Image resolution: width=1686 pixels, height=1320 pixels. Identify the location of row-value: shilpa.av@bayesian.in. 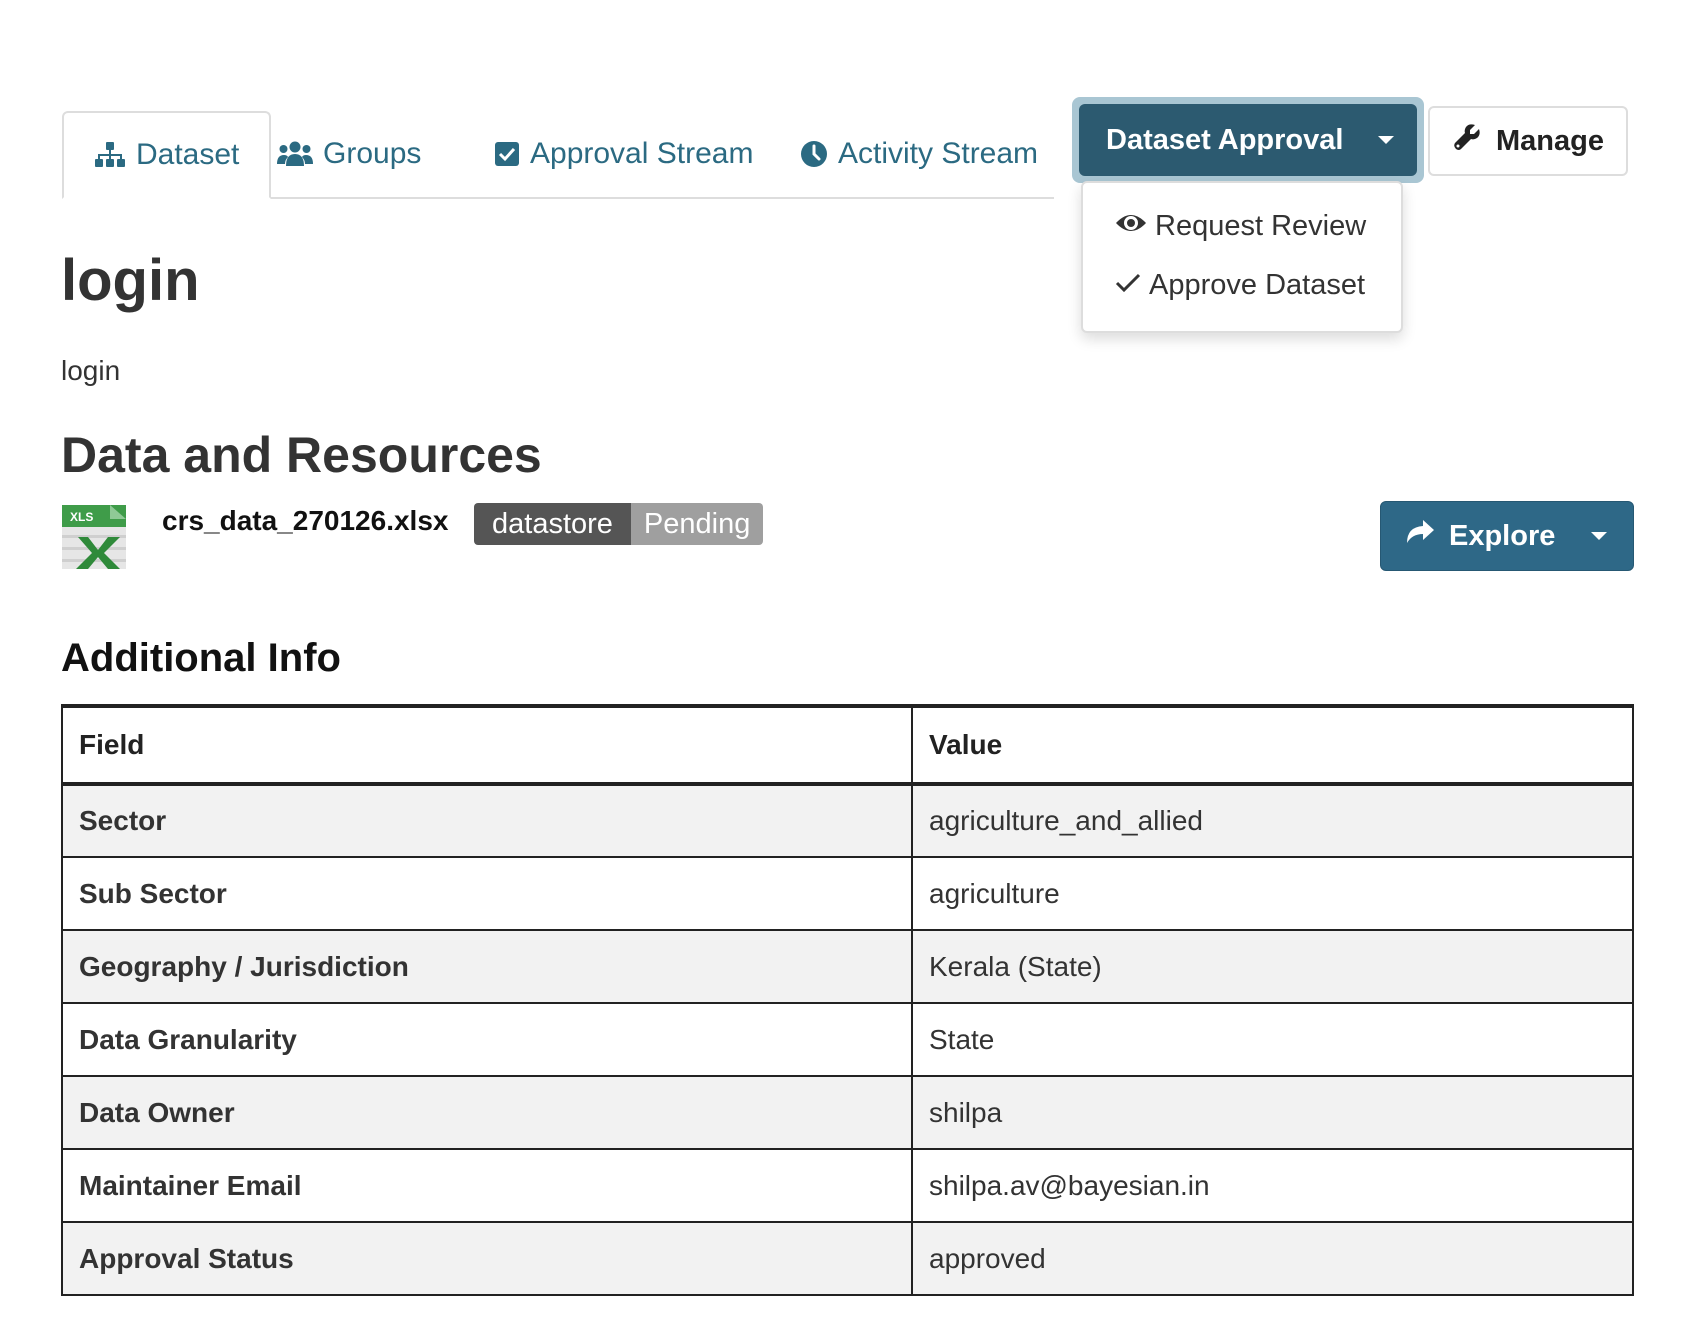
(1272, 1185).